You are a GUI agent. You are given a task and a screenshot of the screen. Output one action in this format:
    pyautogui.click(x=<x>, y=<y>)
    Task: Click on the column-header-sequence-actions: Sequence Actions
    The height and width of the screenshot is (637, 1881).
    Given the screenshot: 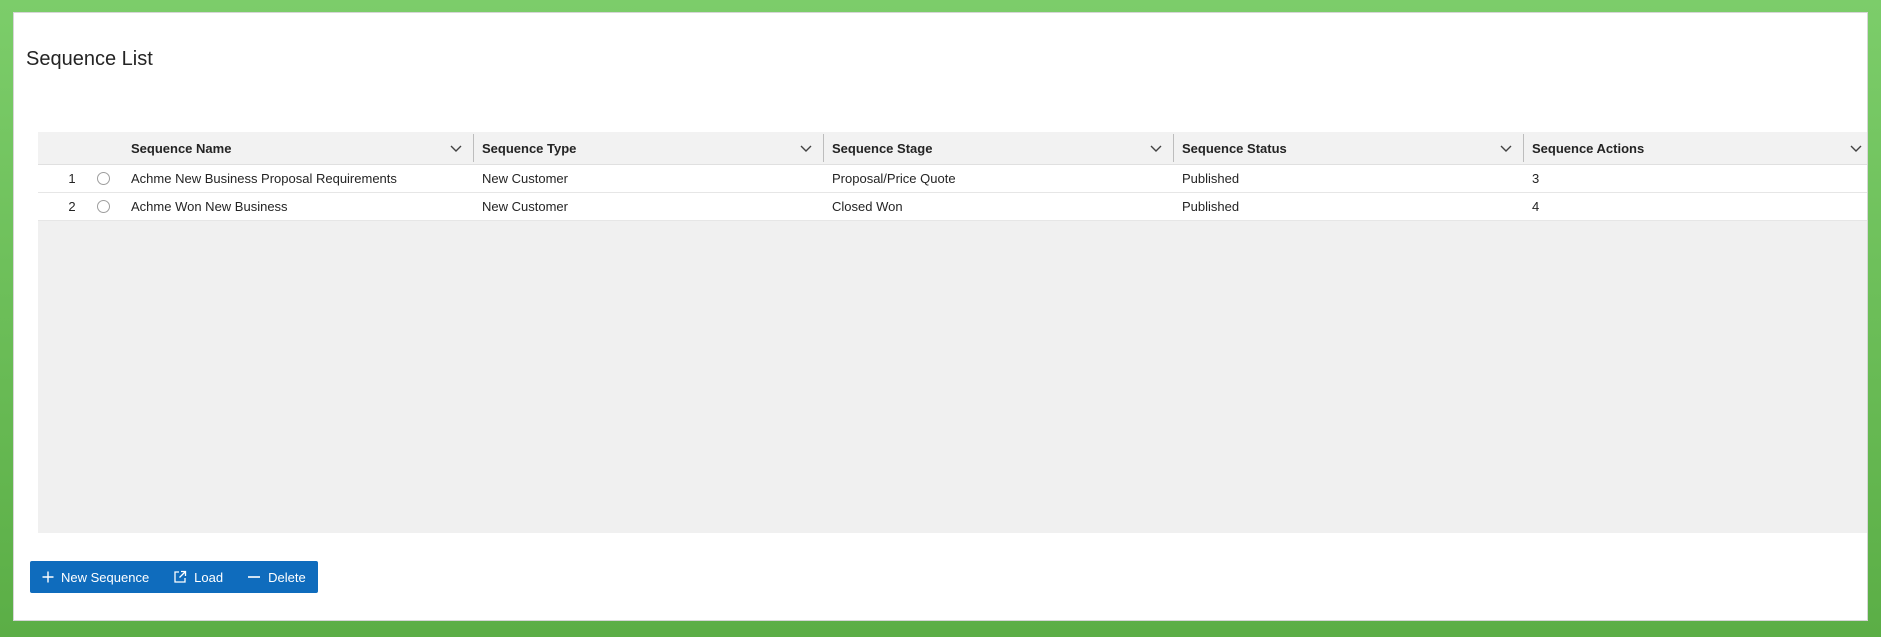 What is the action you would take?
    pyautogui.click(x=1698, y=148)
    